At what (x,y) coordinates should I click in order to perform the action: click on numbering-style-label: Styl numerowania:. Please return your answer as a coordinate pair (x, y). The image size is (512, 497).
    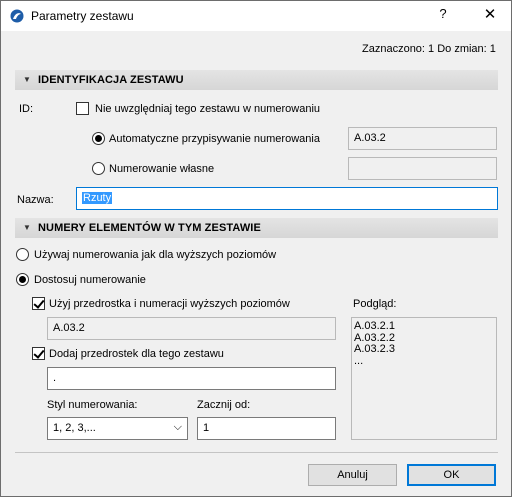
    Looking at the image, I should click on (92, 405).